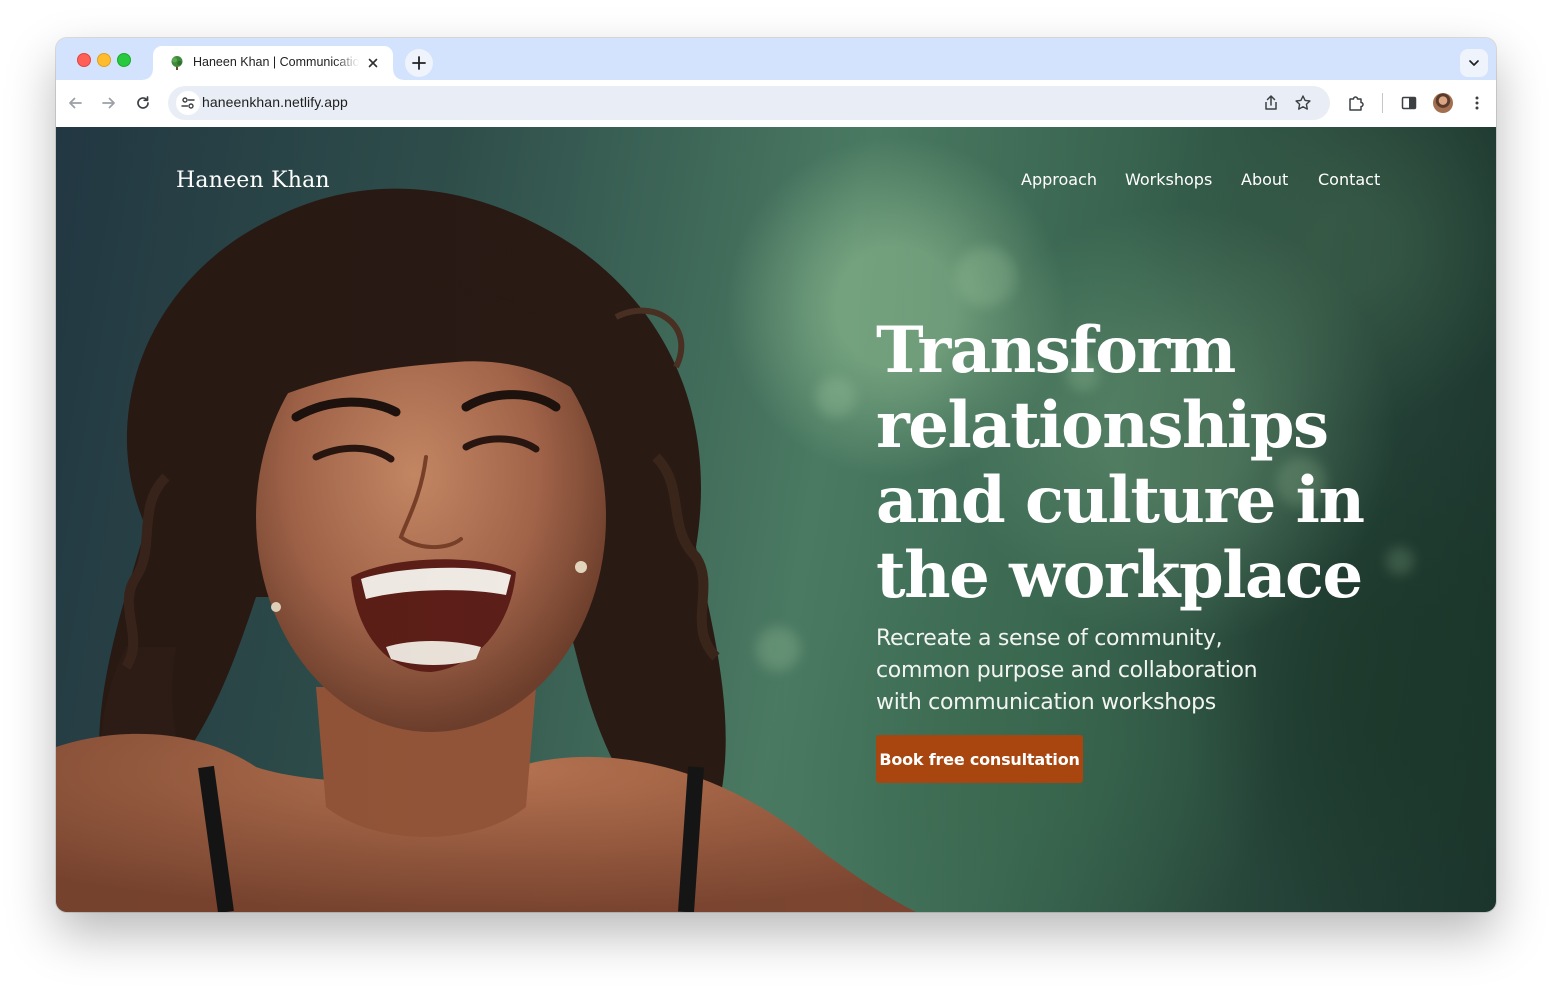 Image resolution: width=1552 pixels, height=987 pixels. Describe the element at coordinates (979, 759) in the screenshot. I see `book-consultation-button: Book free consultation` at that location.